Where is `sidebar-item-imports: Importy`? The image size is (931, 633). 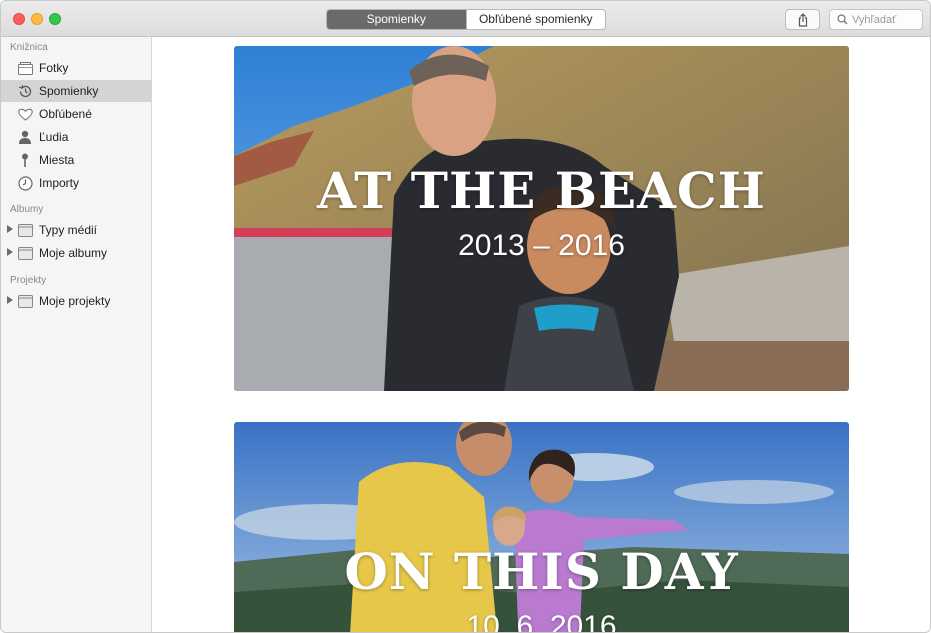 sidebar-item-imports: Importy is located at coordinates (76, 183).